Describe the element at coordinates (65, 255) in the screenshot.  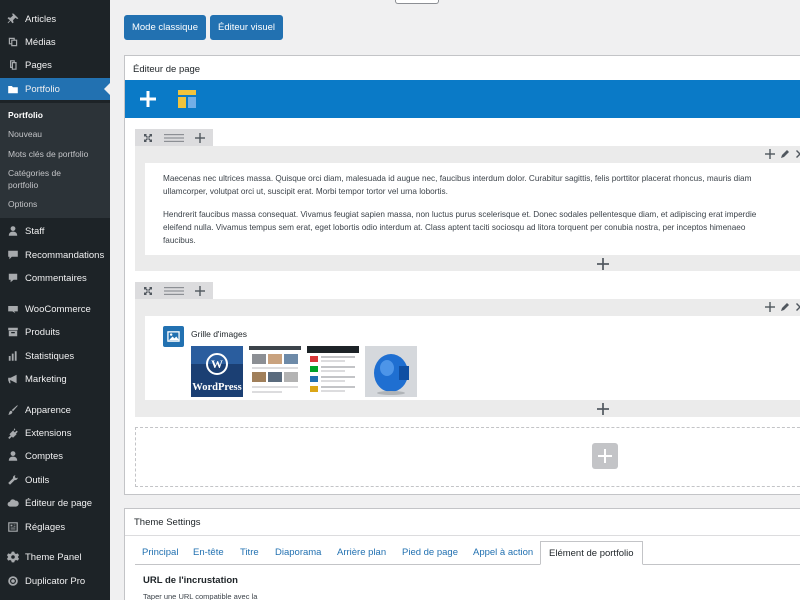
I see `sidebar-item-label: Recommandations` at that location.